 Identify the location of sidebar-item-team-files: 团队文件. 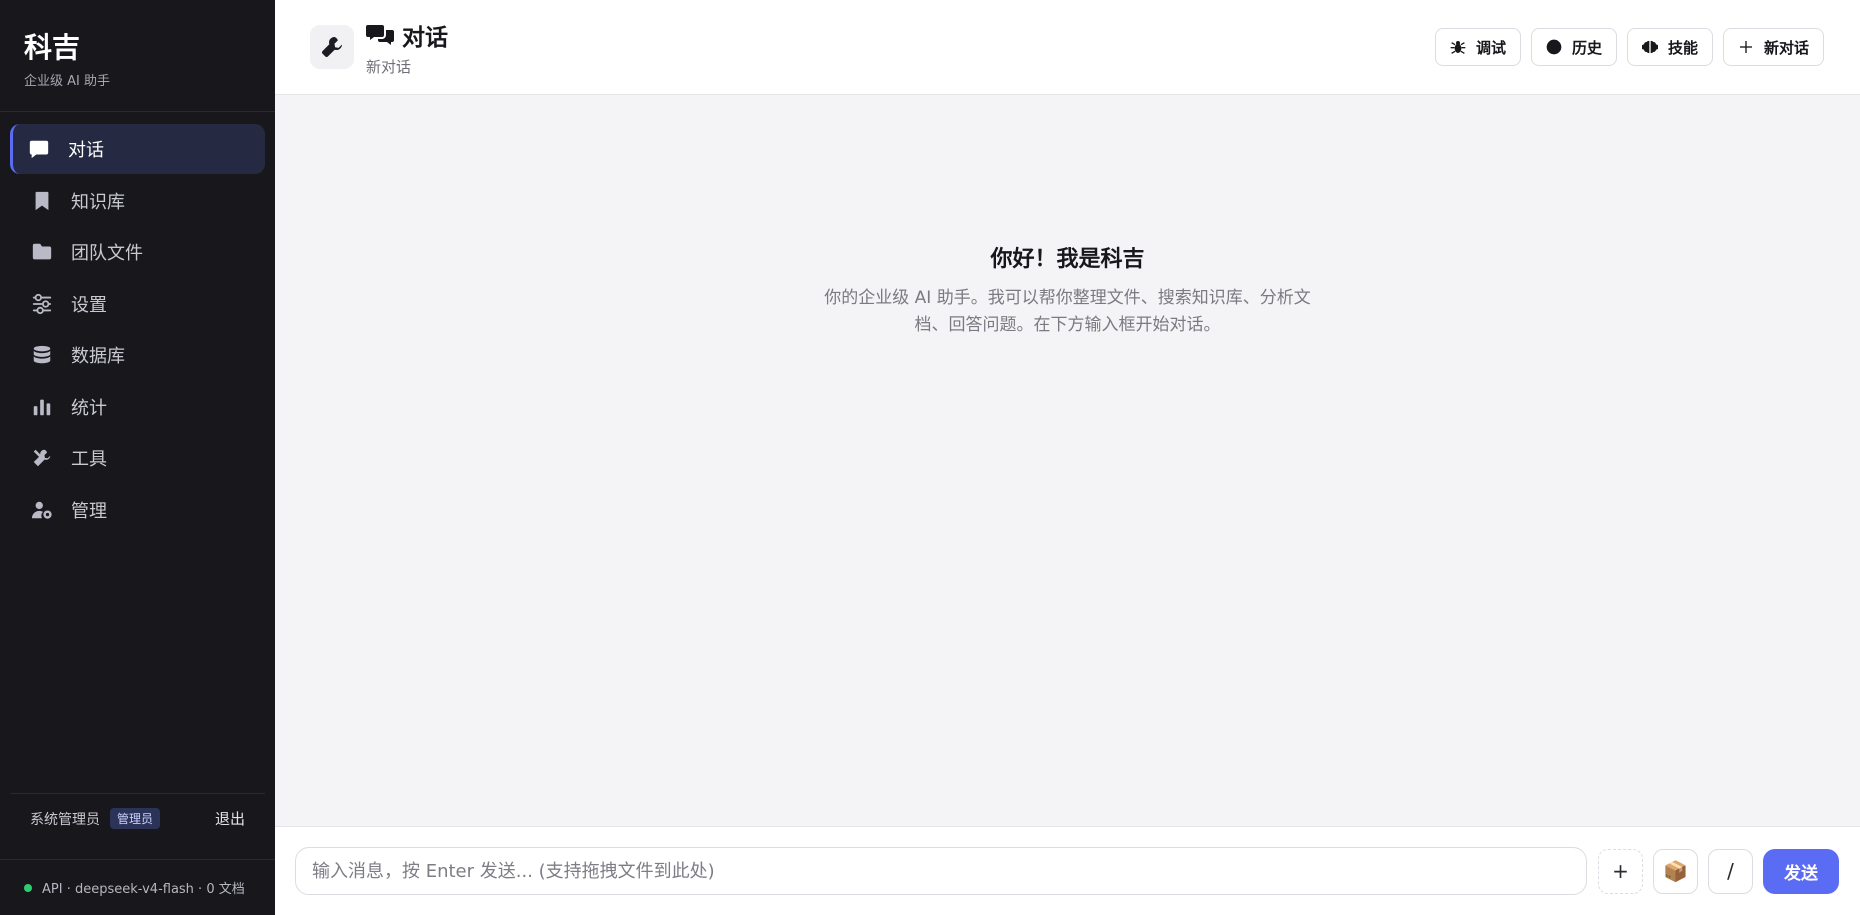
(137, 252).